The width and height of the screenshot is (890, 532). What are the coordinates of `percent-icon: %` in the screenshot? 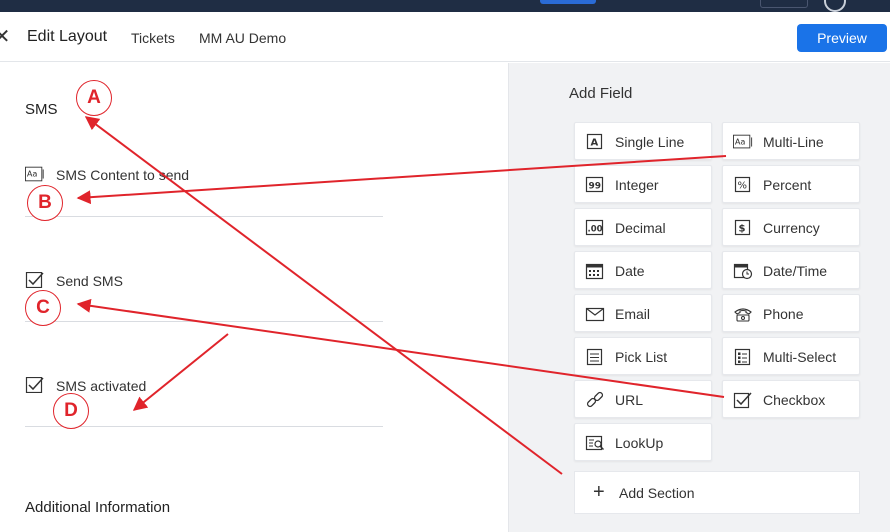 It's located at (742, 184).